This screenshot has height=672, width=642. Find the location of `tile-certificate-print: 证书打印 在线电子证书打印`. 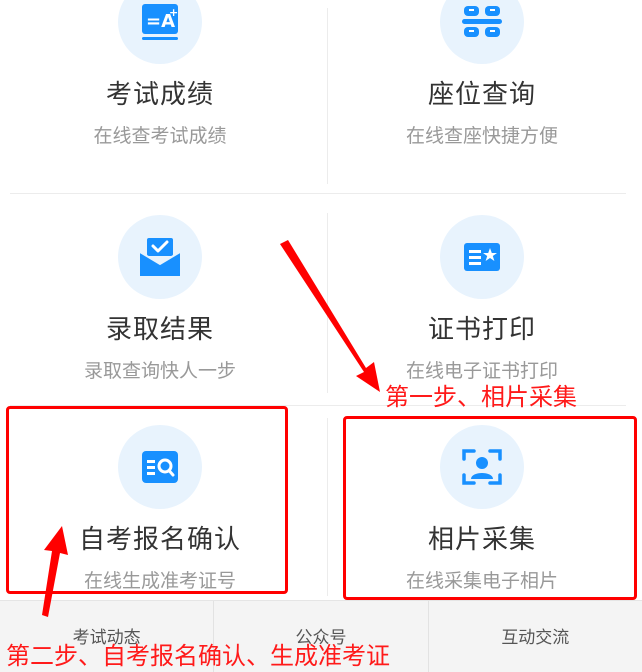

tile-certificate-print: 证书打印 在线电子证书打印 is located at coordinates (482, 299).